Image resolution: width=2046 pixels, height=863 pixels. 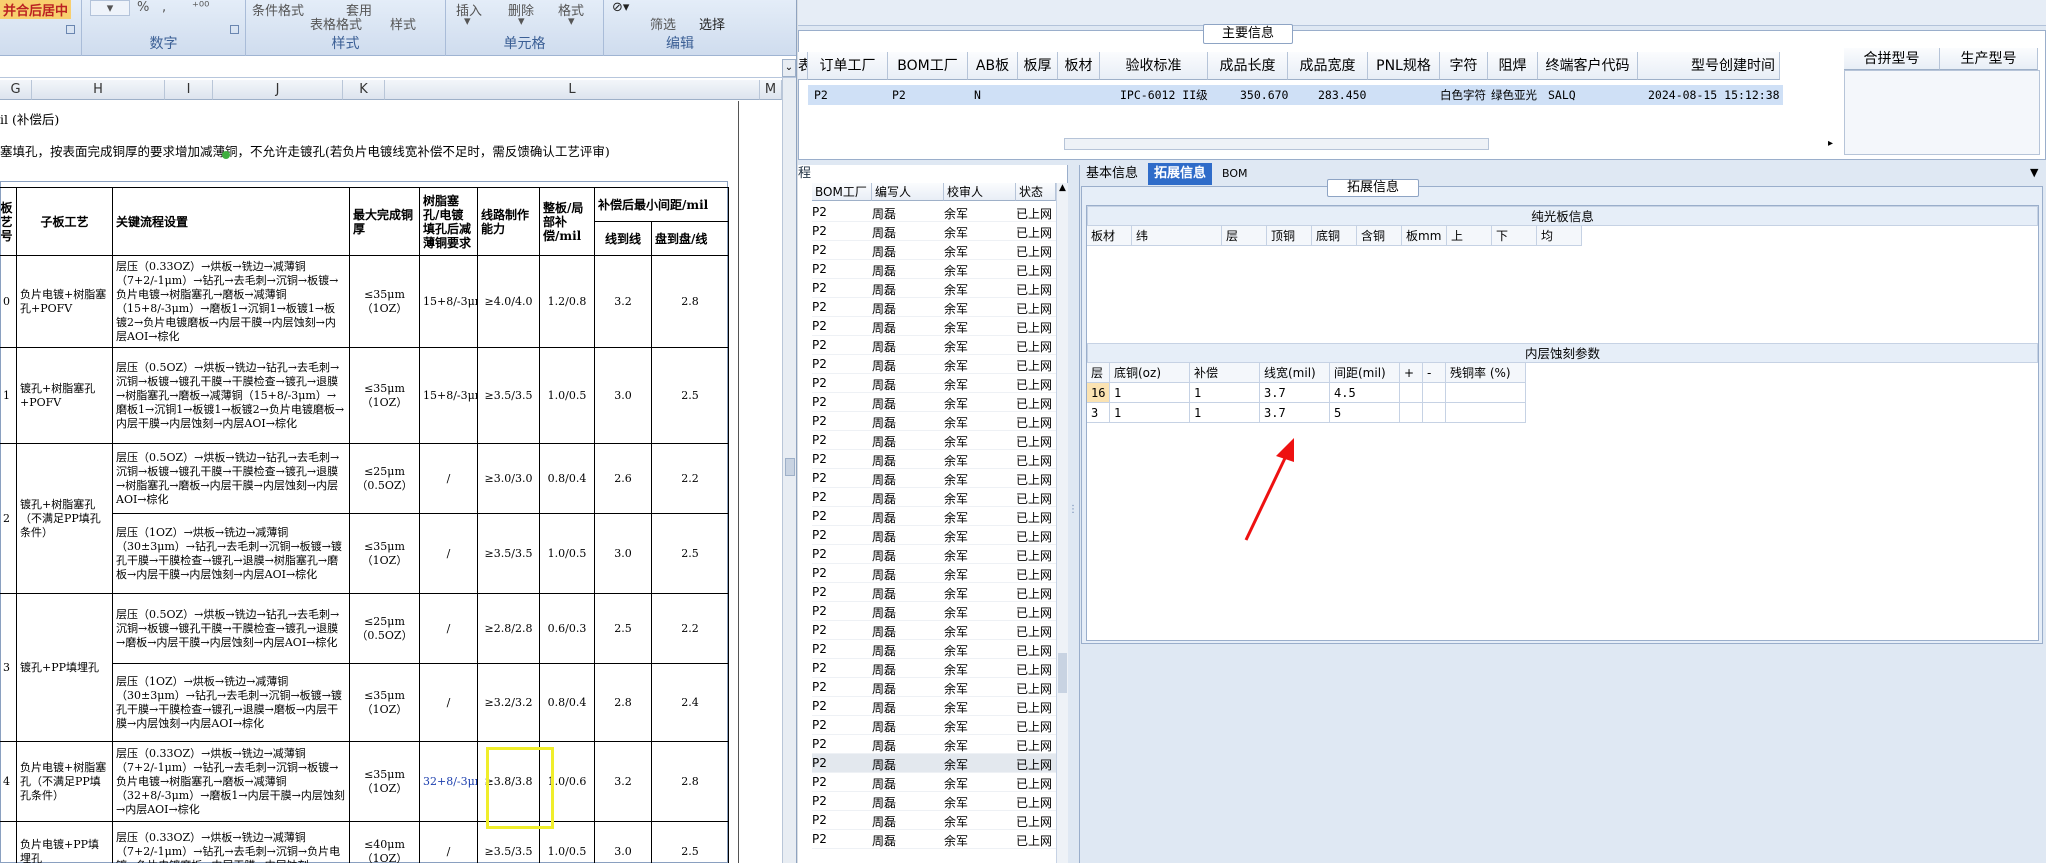 What do you see at coordinates (1989, 59) in the screenshot?
I see `grid-header: 生产型号` at bounding box center [1989, 59].